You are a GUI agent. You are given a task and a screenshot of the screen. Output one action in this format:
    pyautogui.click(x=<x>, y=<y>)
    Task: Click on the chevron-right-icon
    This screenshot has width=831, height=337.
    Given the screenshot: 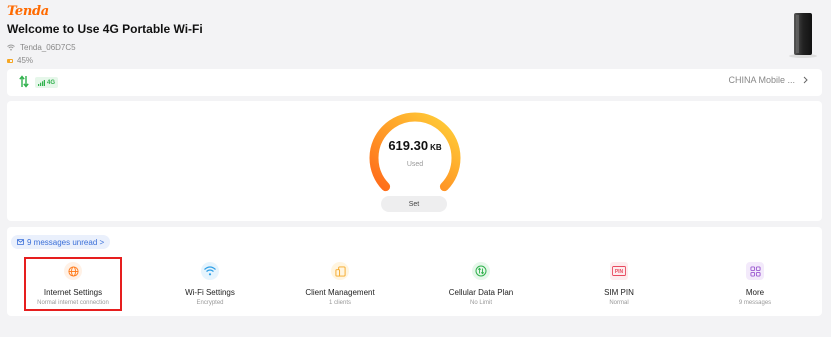 What is the action you would take?
    pyautogui.click(x=805, y=80)
    